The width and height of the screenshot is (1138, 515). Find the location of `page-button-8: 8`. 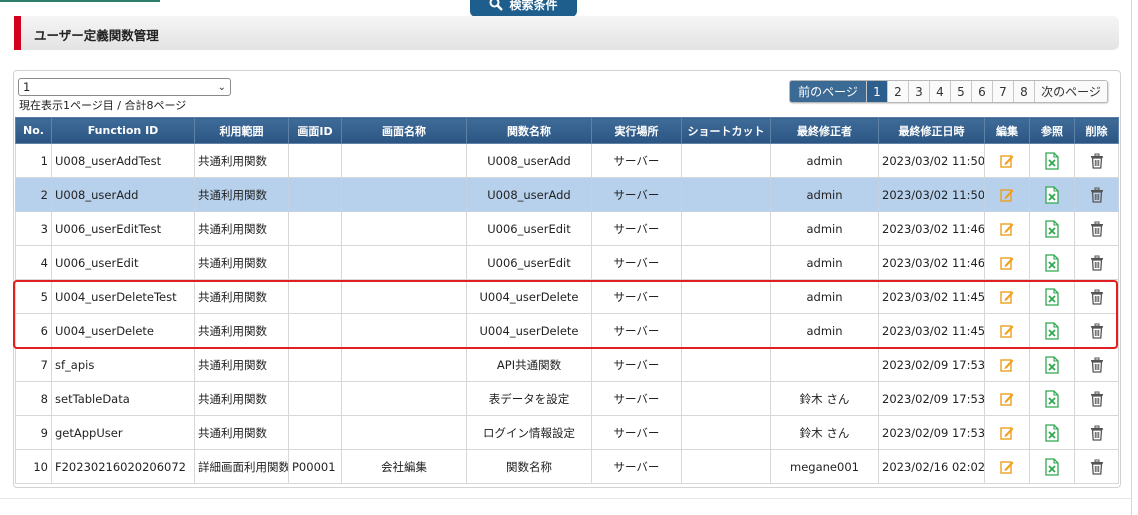

page-button-8: 8 is located at coordinates (1023, 91).